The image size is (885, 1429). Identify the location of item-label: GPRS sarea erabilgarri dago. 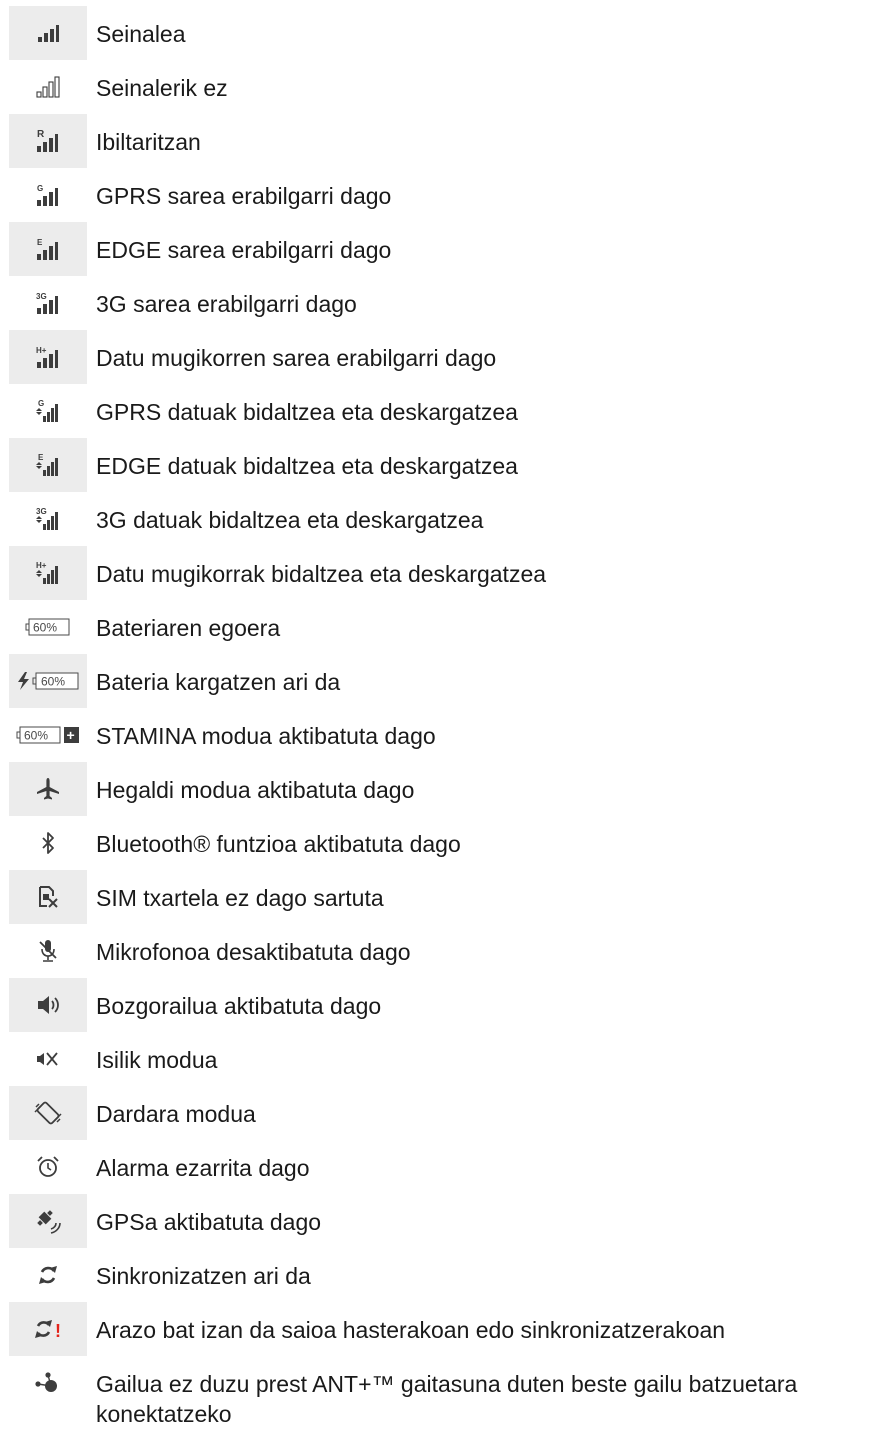
(244, 196).